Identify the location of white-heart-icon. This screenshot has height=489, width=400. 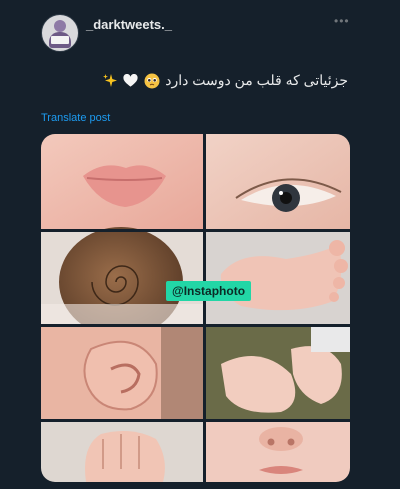
(130, 80).